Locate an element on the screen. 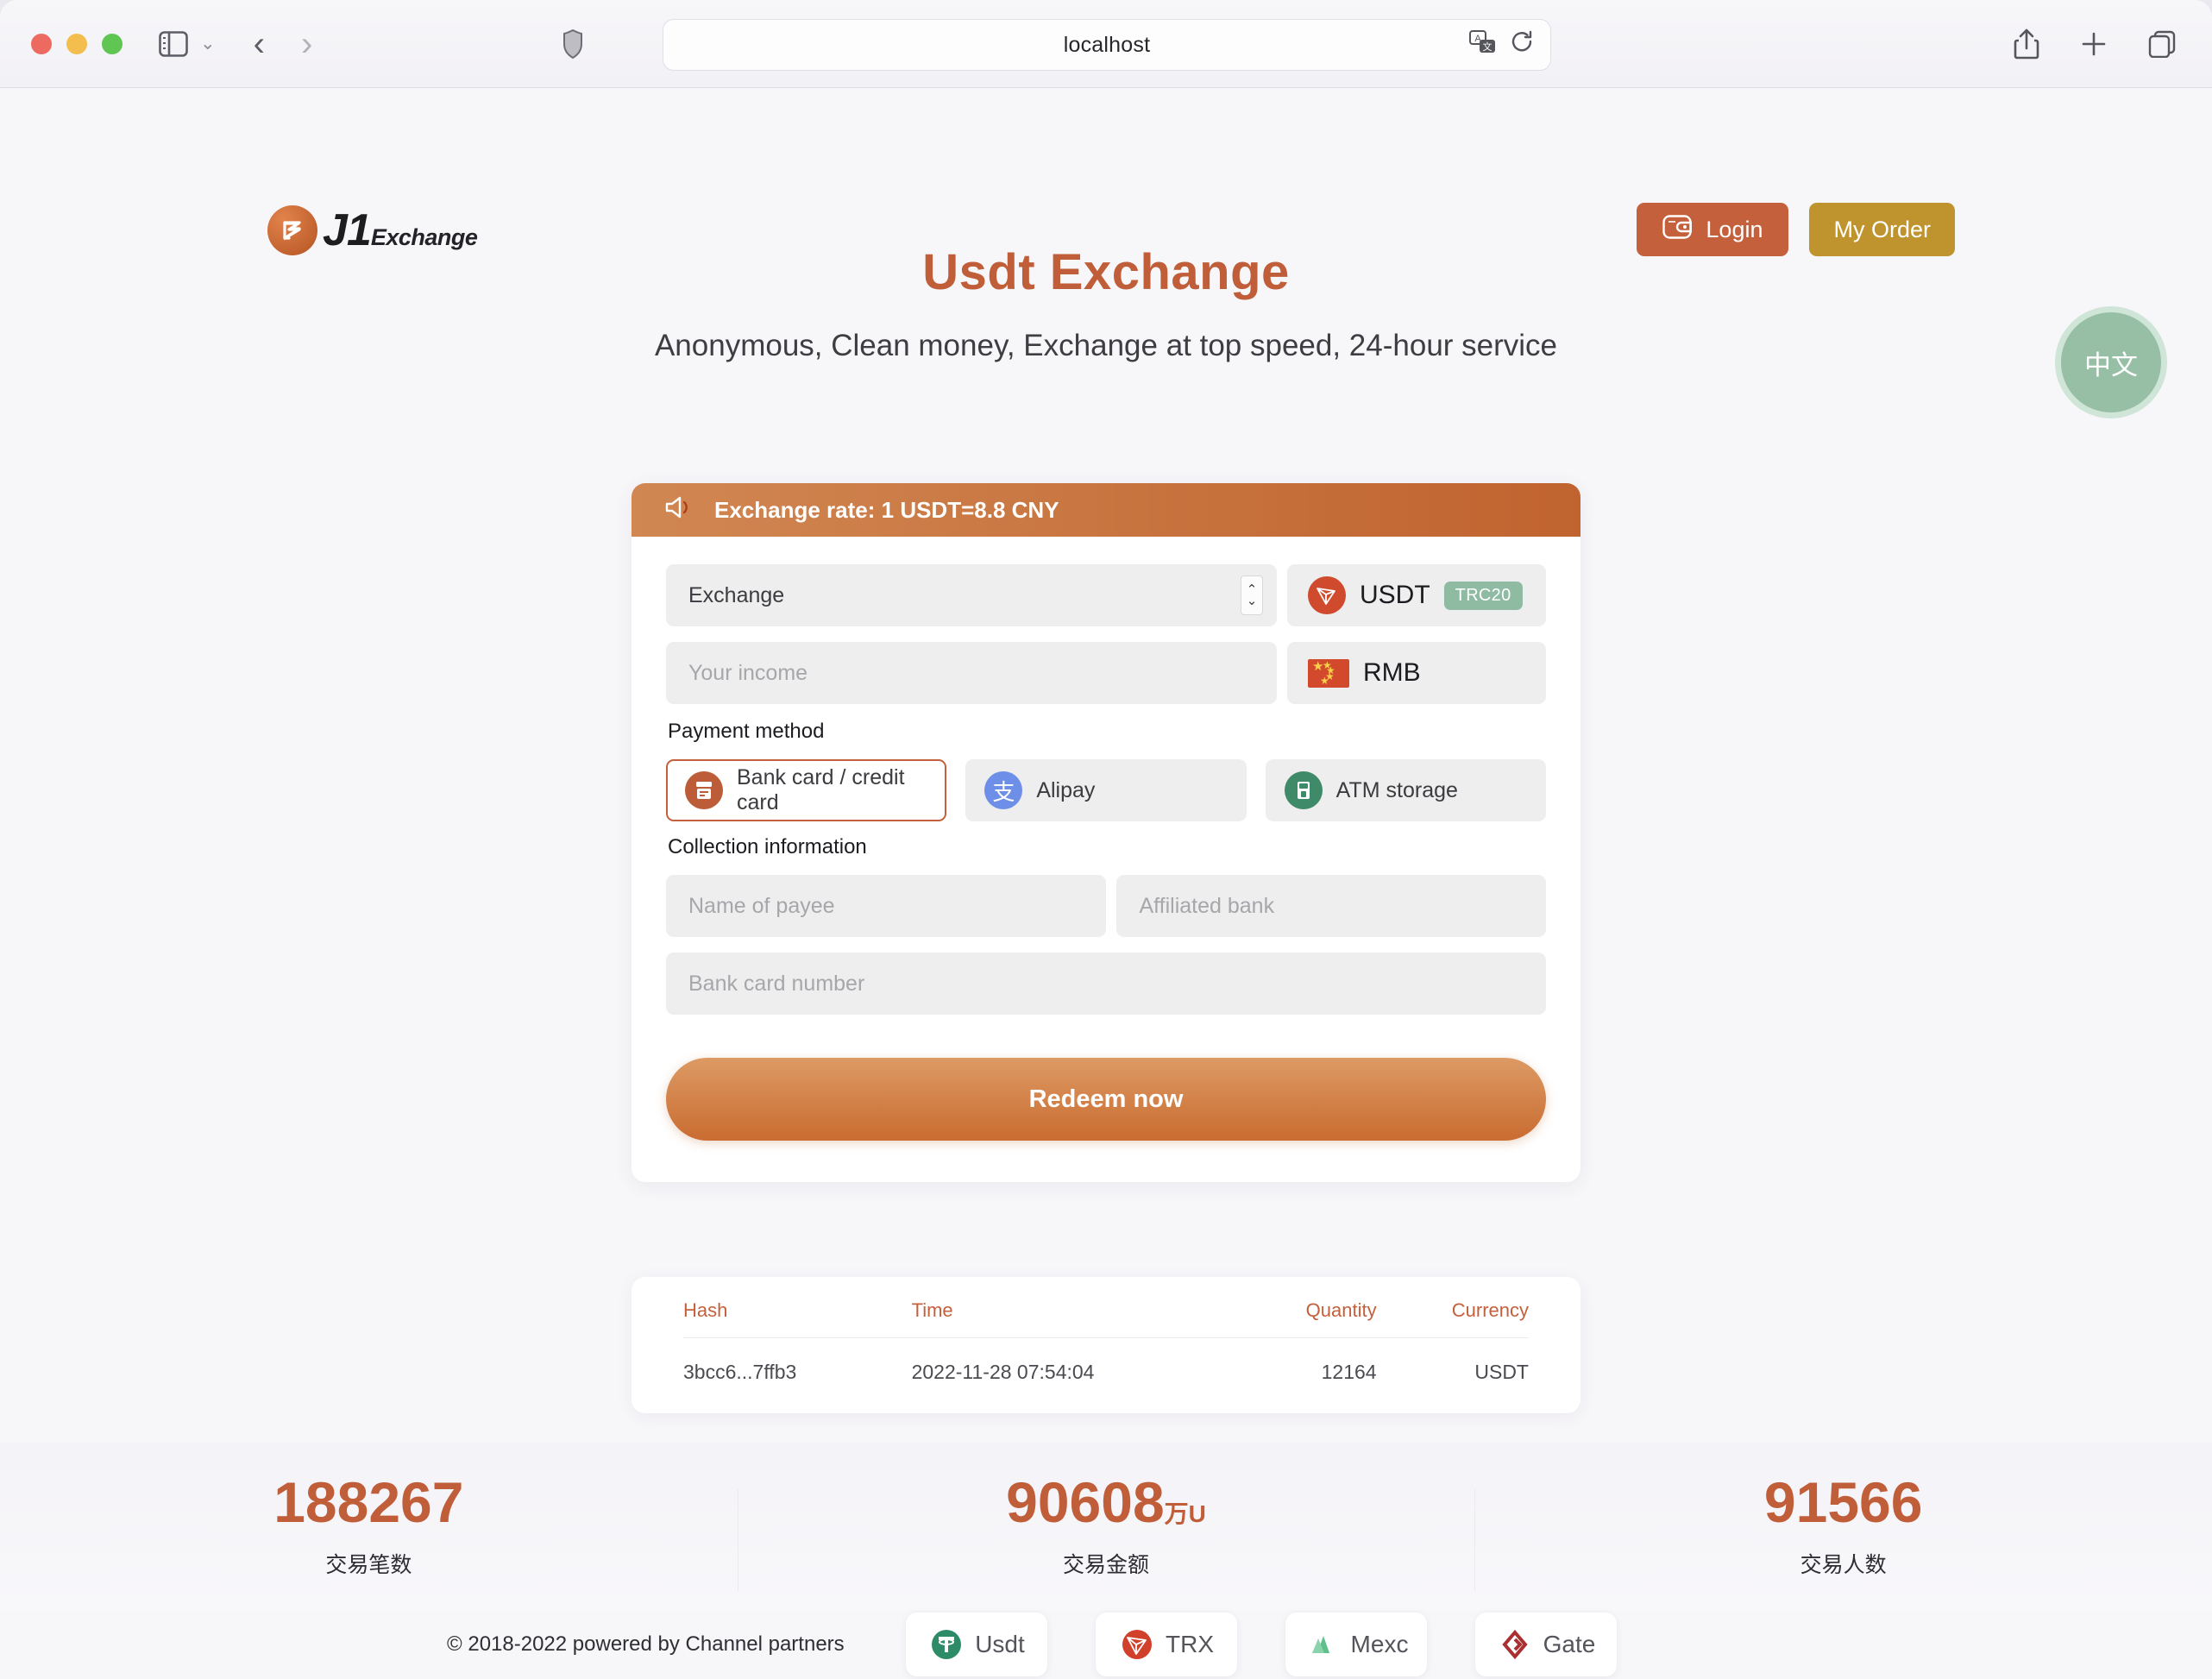 This screenshot has width=2212, height=1679. china-flag-icon: ★ ★ ★ ★ ★ is located at coordinates (1329, 673).